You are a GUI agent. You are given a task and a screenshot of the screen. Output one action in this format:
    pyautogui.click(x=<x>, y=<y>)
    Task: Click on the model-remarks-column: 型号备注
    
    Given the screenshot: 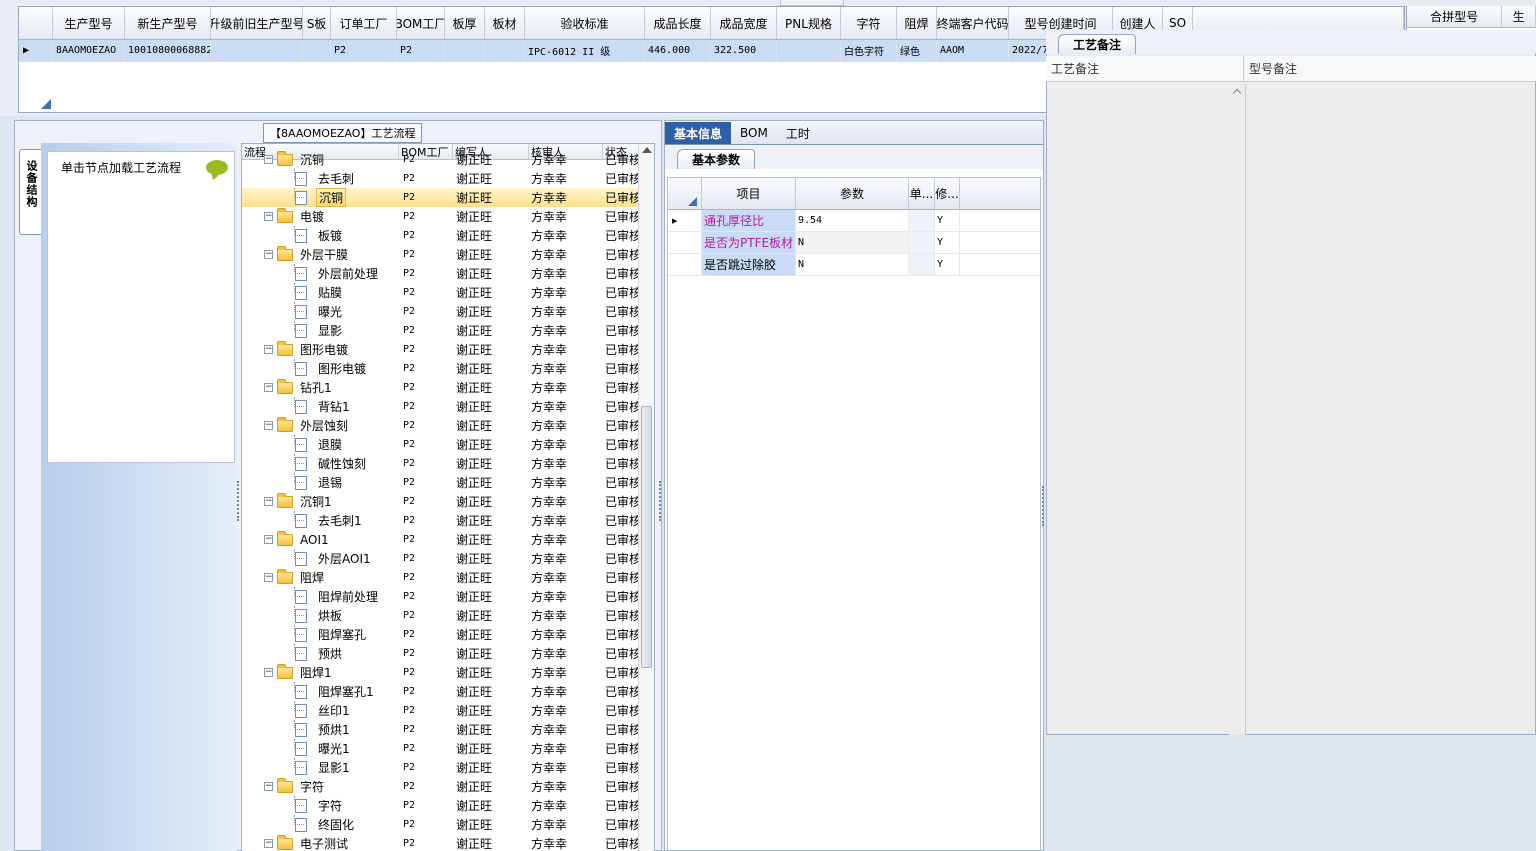 What is the action you would take?
    pyautogui.click(x=1390, y=68)
    